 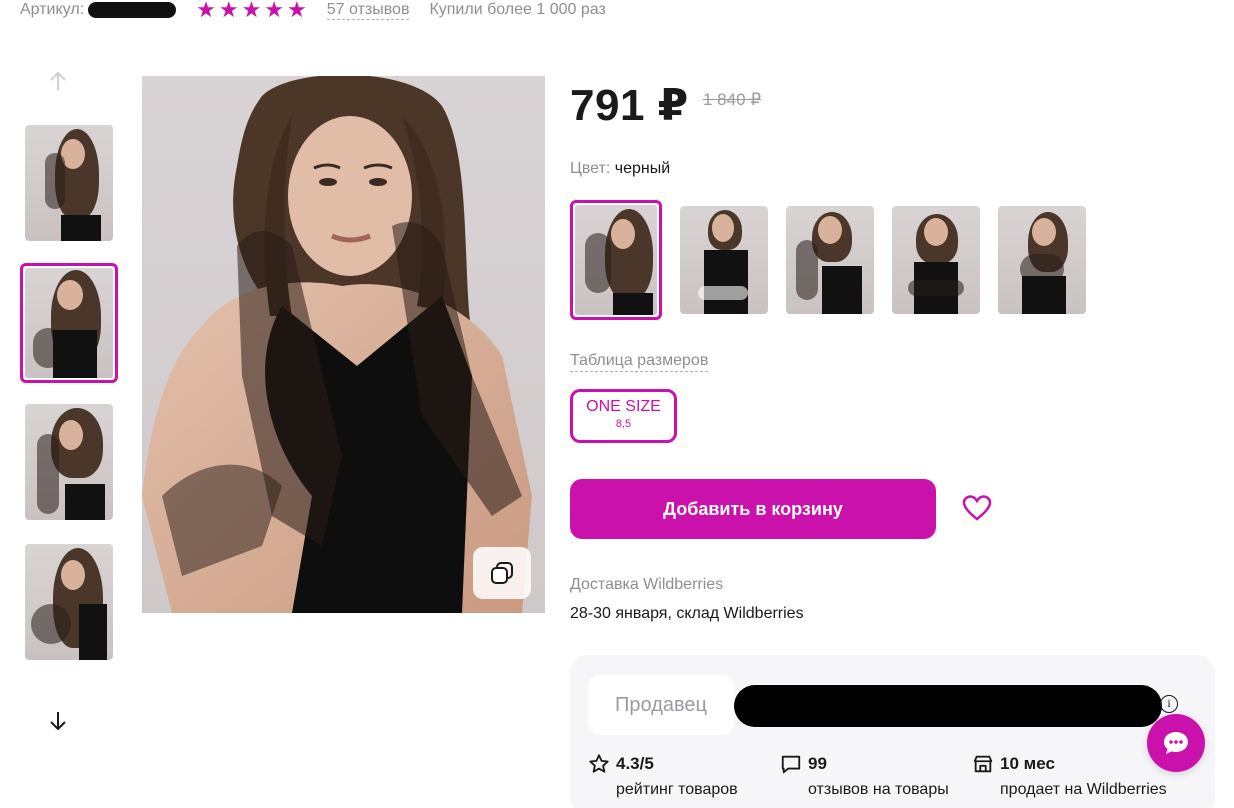 What do you see at coordinates (517, 9) in the screenshot?
I see `bought-count: Купили более 1 000 раз` at bounding box center [517, 9].